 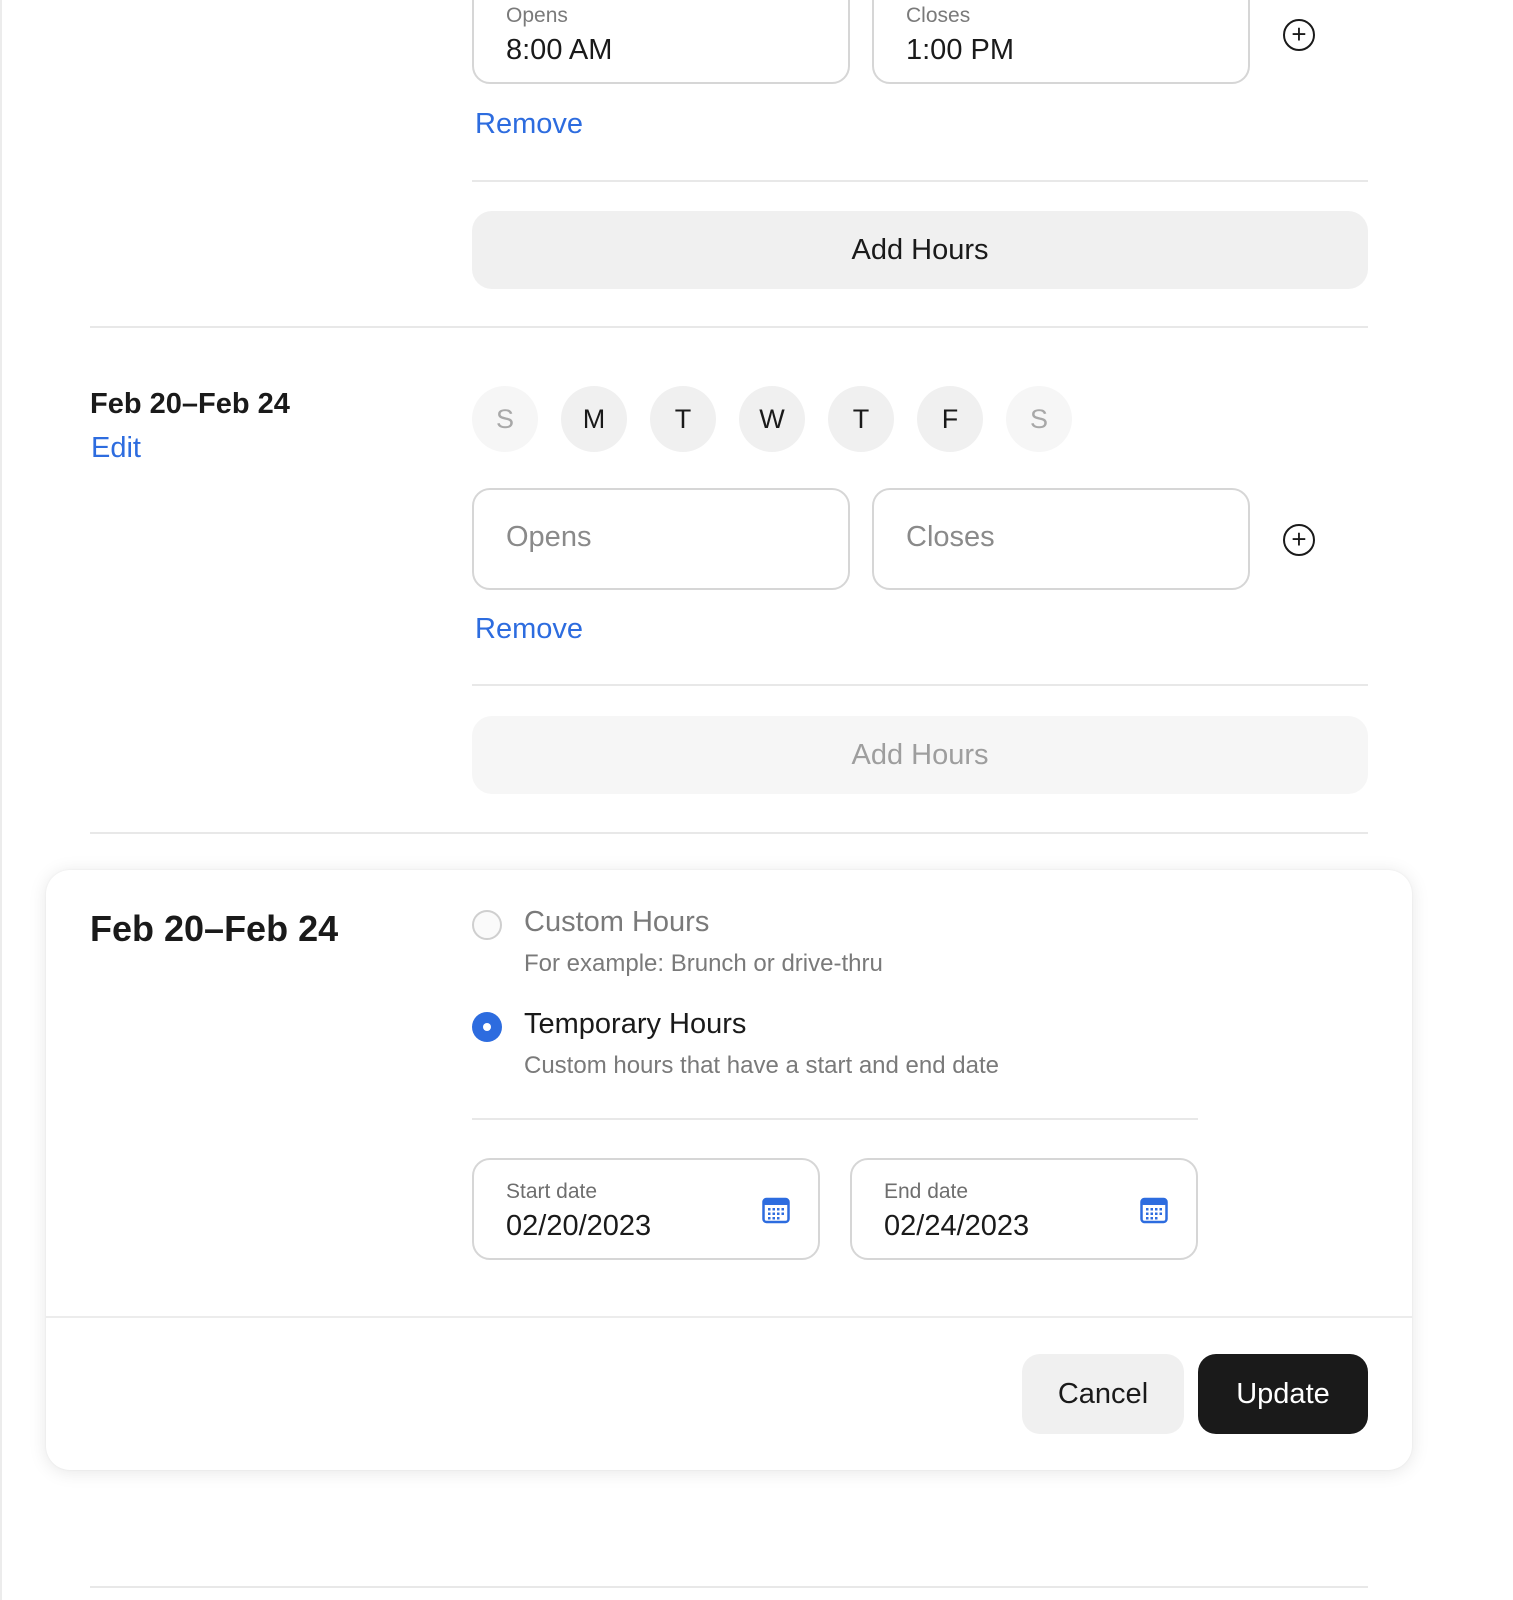 What do you see at coordinates (1061, 42) in the screenshot?
I see `closes-time-field: Closes 1:00 PM` at bounding box center [1061, 42].